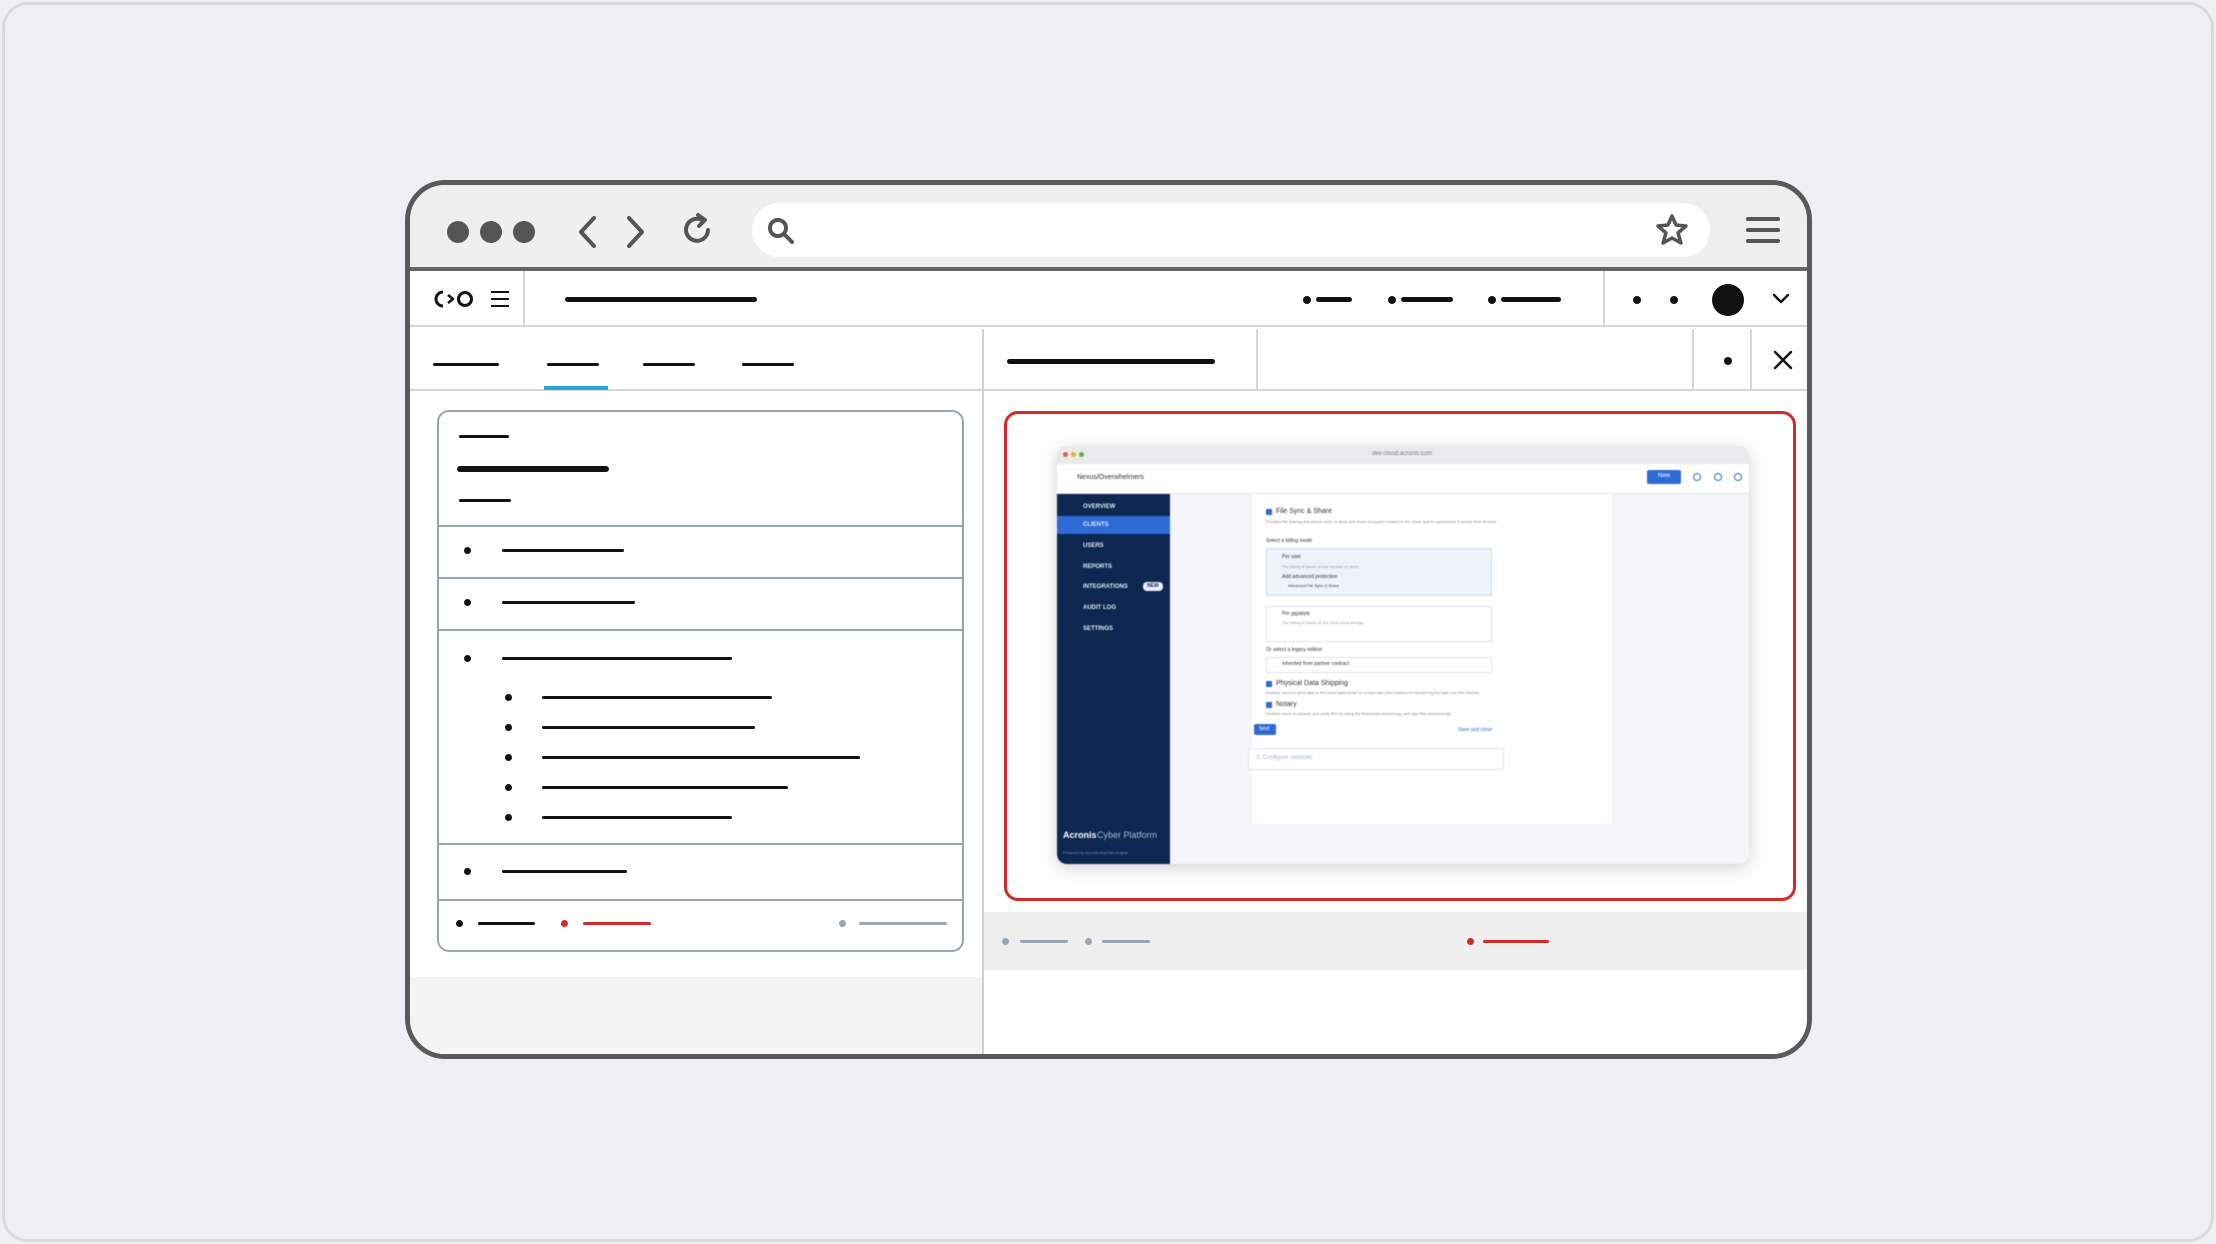  What do you see at coordinates (506, 923) in the screenshot?
I see `footer-link` at bounding box center [506, 923].